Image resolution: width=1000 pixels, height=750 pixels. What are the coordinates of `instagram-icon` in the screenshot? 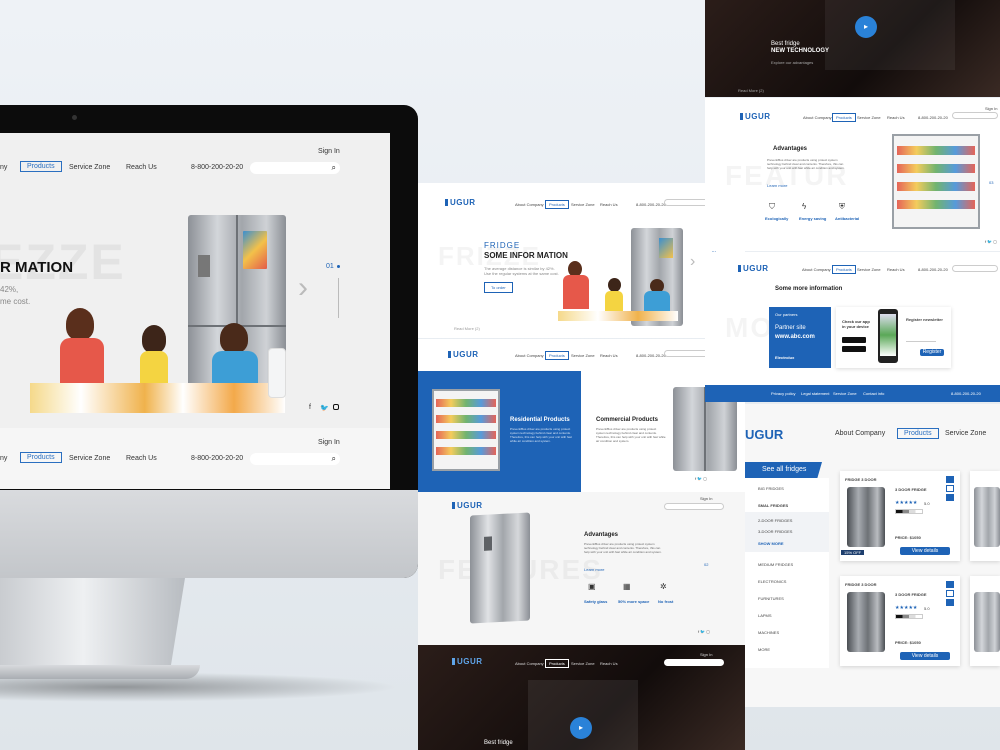 It's located at (336, 407).